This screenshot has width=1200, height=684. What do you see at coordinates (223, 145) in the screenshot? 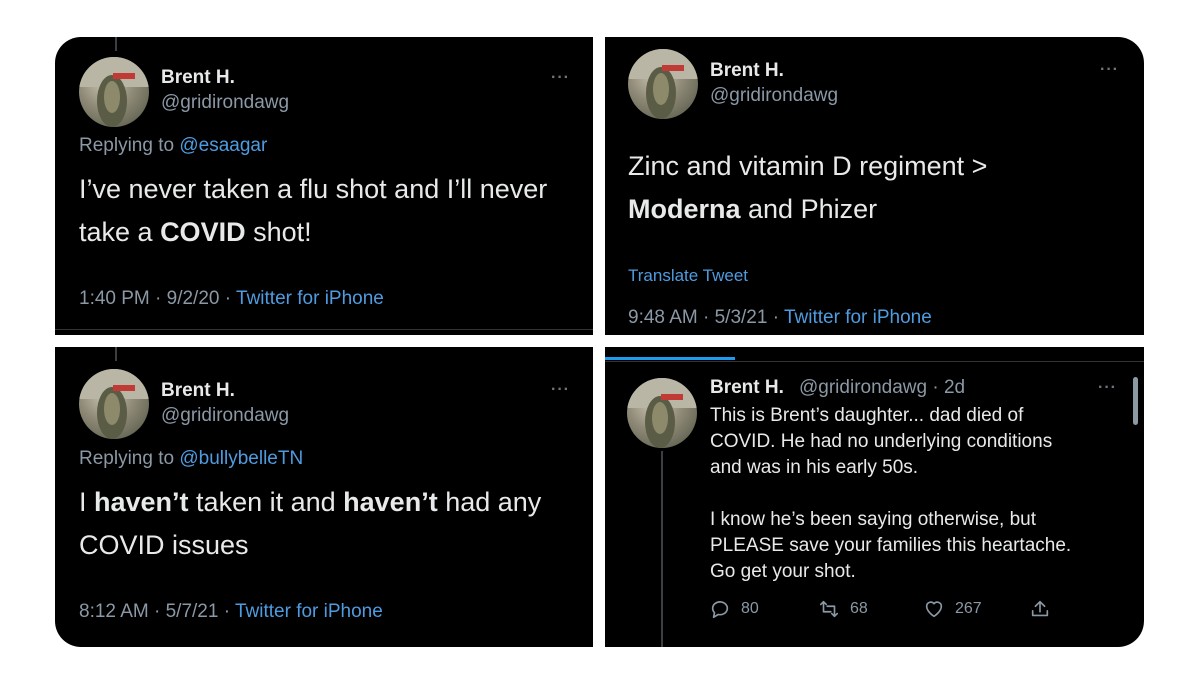
I see `replying-to-link: @esaagar` at bounding box center [223, 145].